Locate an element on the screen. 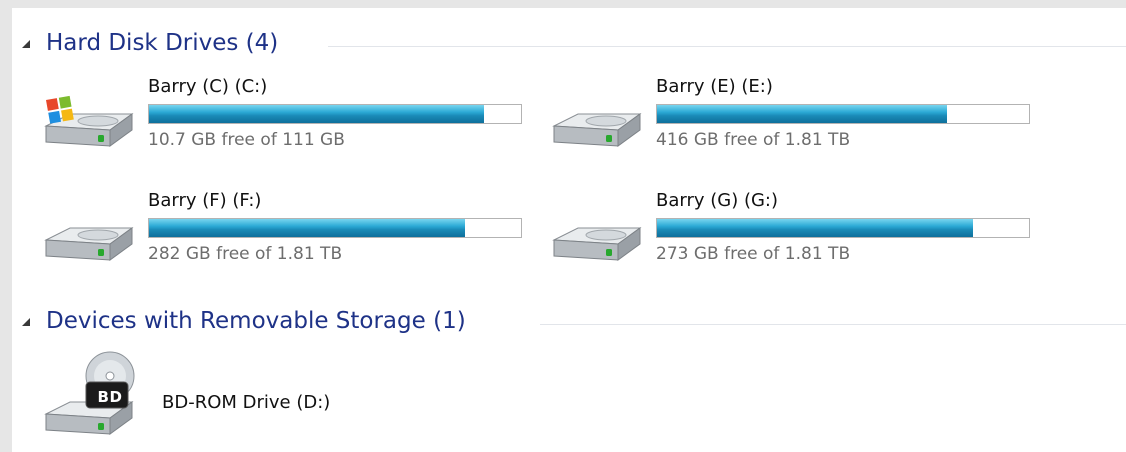  drive-name: Barry (C) (C:) is located at coordinates (208, 86).